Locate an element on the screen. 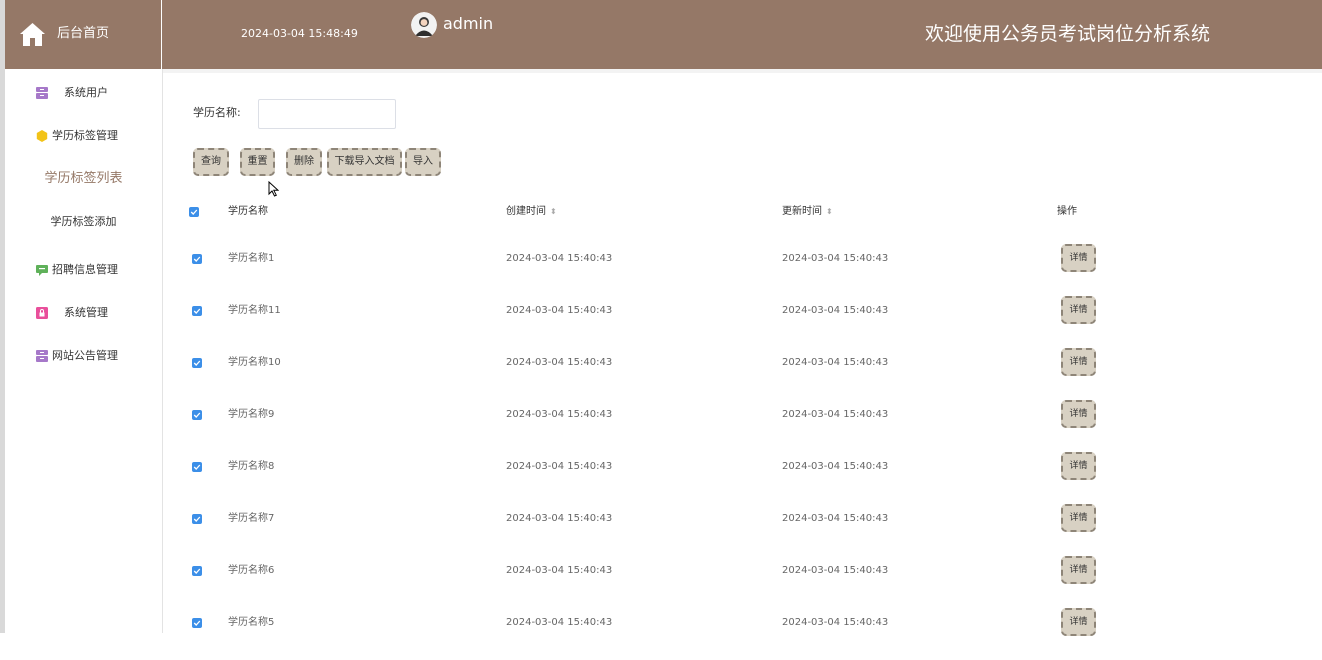 This screenshot has width=1322, height=660. avatar-icon is located at coordinates (424, 25).